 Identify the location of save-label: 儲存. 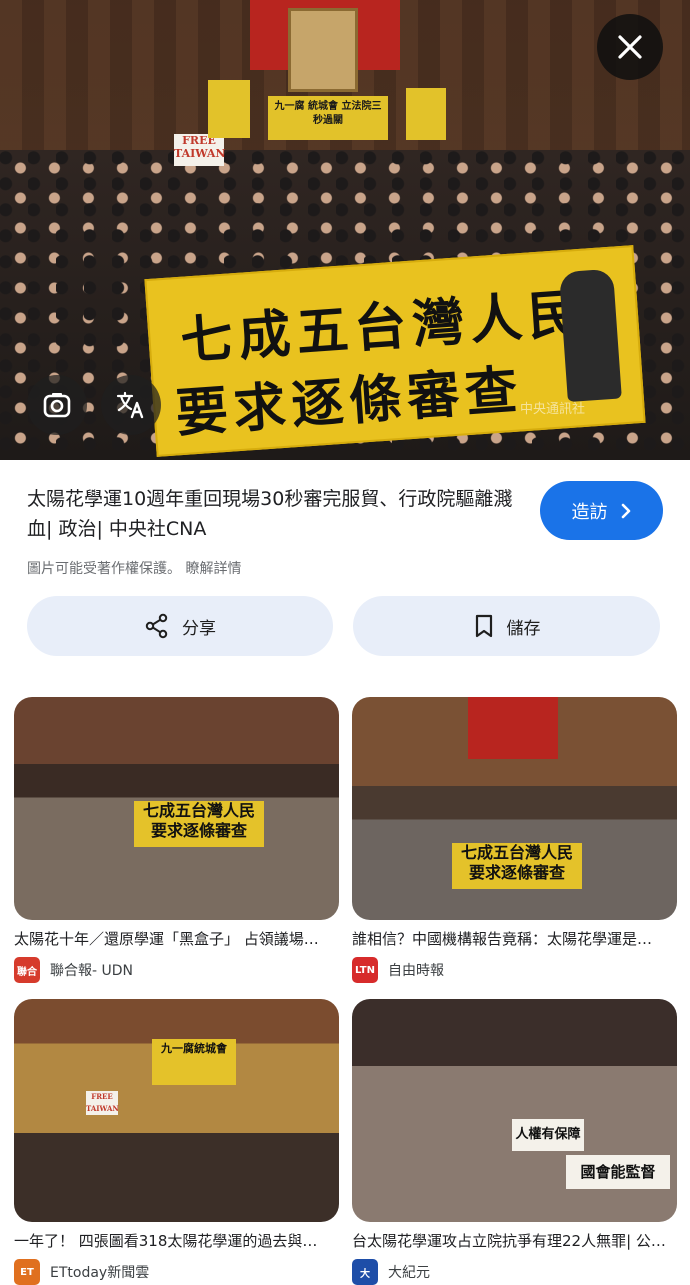
(523, 628).